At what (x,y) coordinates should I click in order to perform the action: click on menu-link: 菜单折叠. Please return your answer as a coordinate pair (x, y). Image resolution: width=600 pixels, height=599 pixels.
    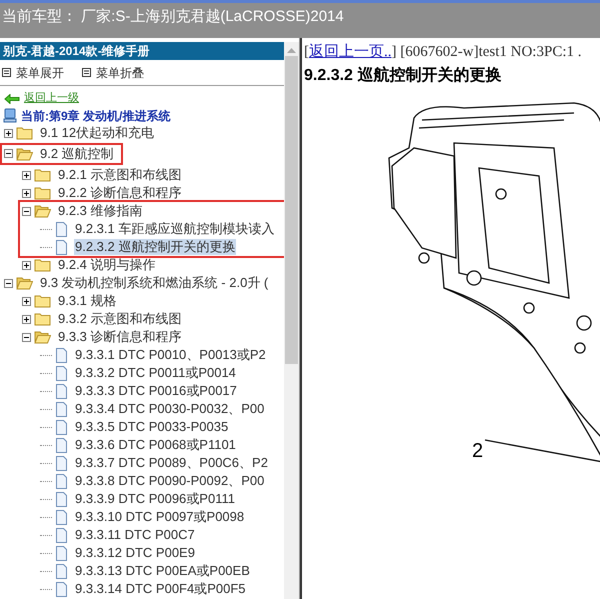
    Looking at the image, I should click on (120, 73).